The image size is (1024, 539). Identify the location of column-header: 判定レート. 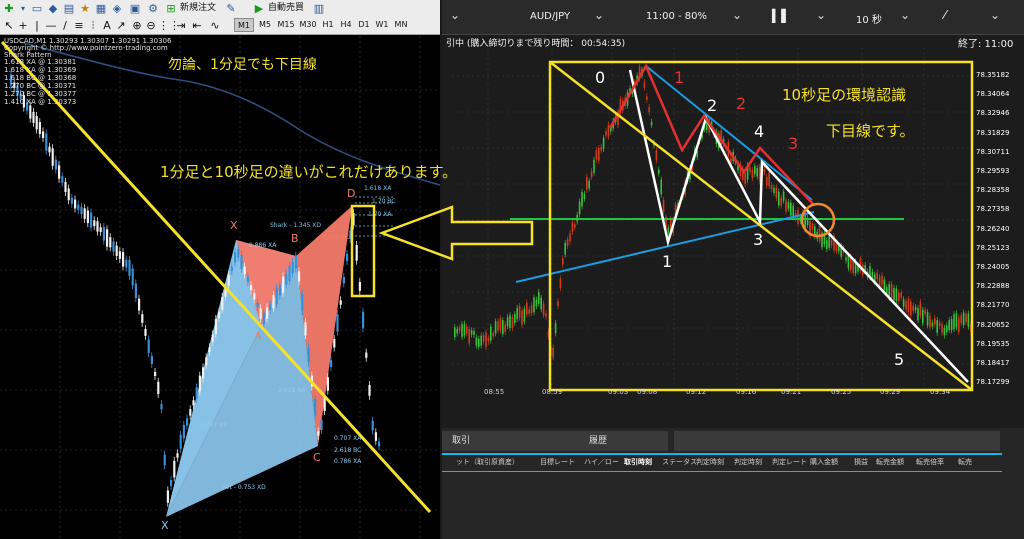
(789, 462).